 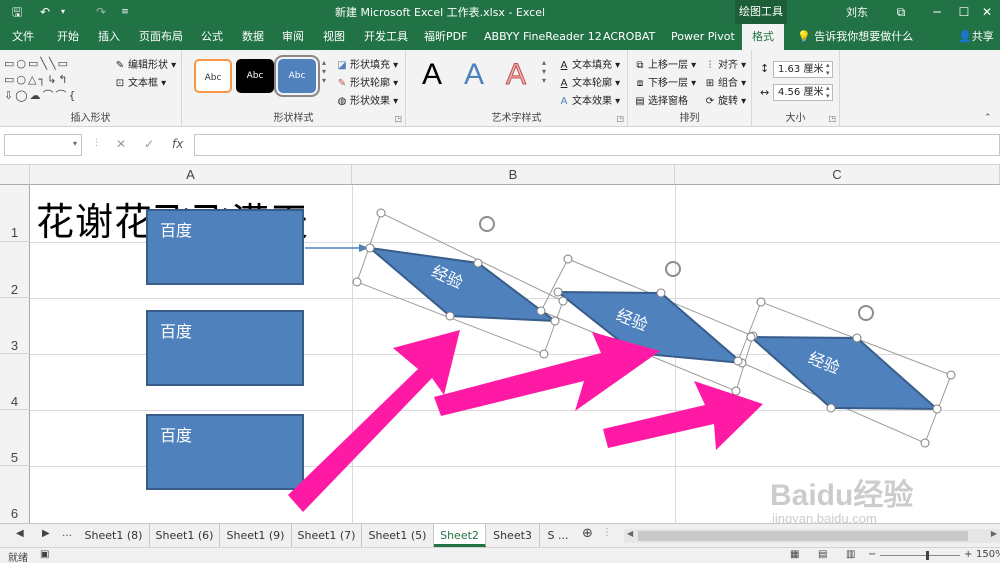 What do you see at coordinates (334, 37) in the screenshot?
I see `tab-view: 视图` at bounding box center [334, 37].